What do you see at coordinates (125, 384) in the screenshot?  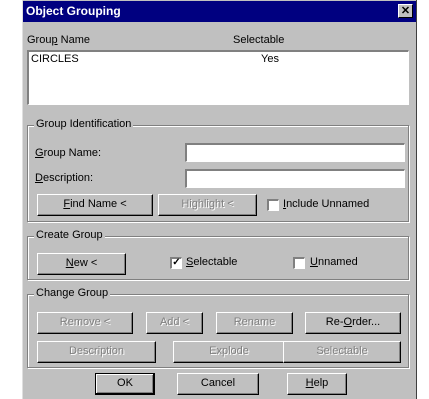 I see `ok-button: OK` at bounding box center [125, 384].